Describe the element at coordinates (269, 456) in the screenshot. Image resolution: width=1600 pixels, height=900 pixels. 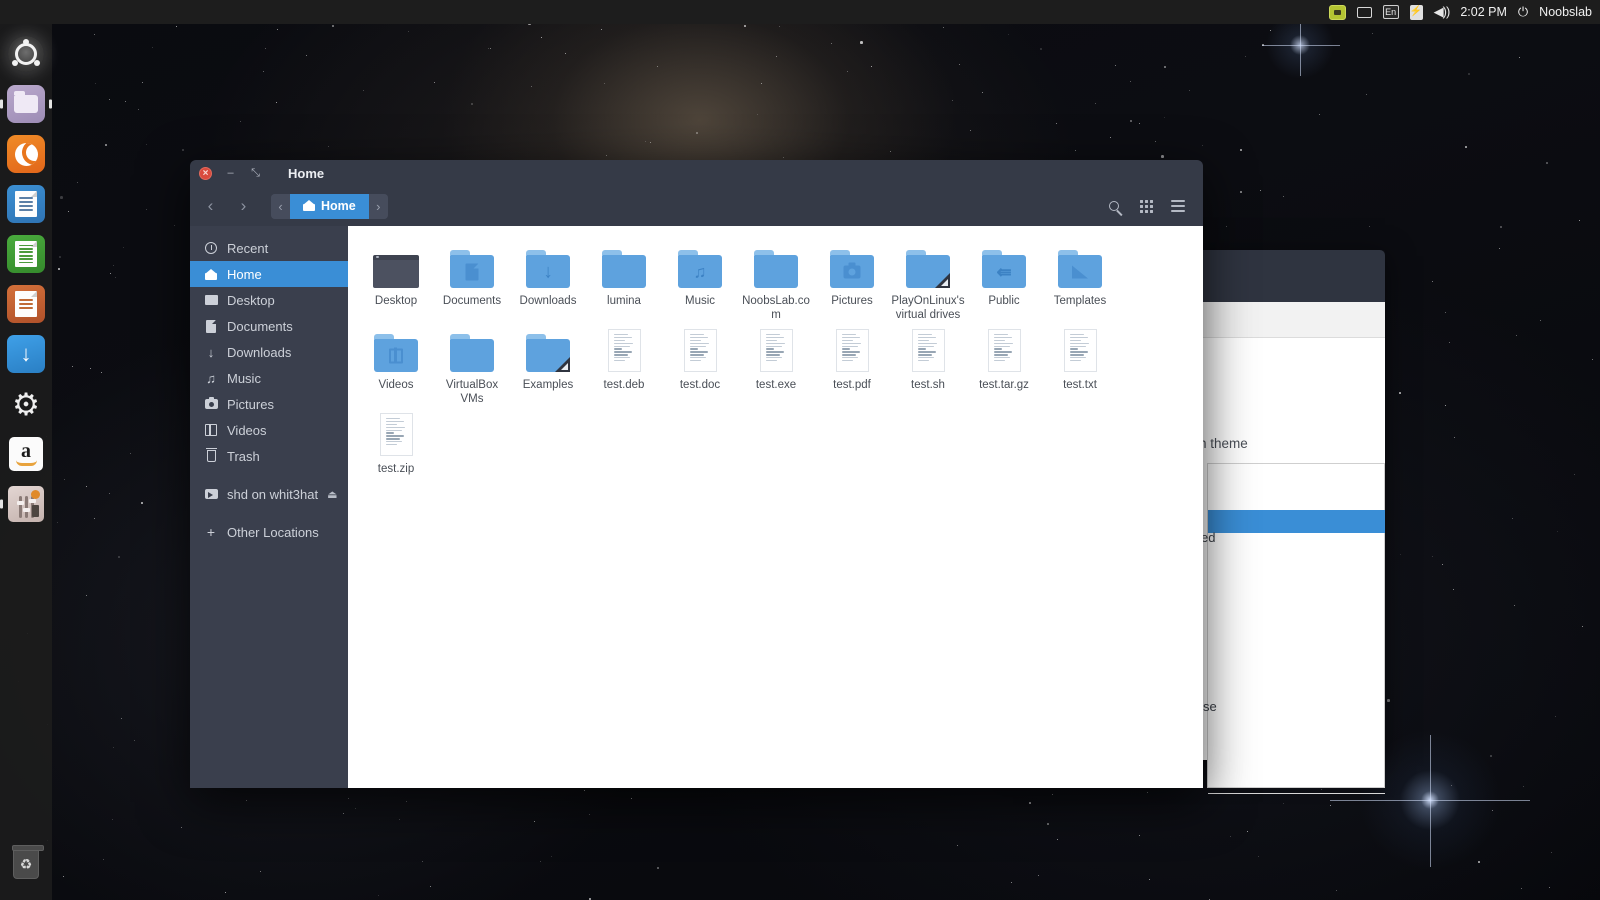
I see `sidebar-item-trash: Trash` at that location.